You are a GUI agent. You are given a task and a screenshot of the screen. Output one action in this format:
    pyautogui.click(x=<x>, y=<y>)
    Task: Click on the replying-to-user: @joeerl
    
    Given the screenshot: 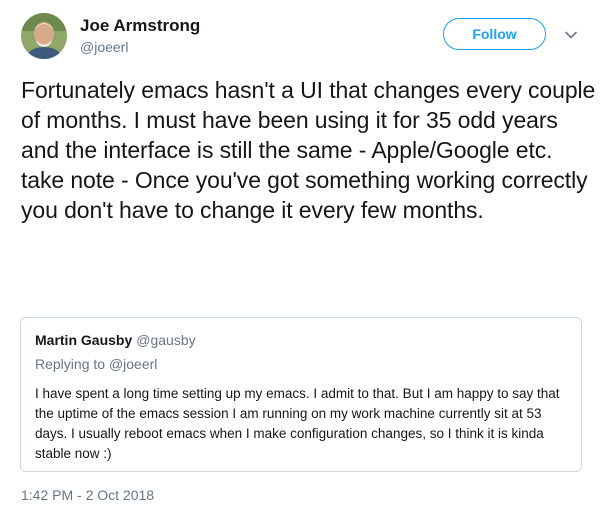 What is the action you would take?
    pyautogui.click(x=133, y=364)
    